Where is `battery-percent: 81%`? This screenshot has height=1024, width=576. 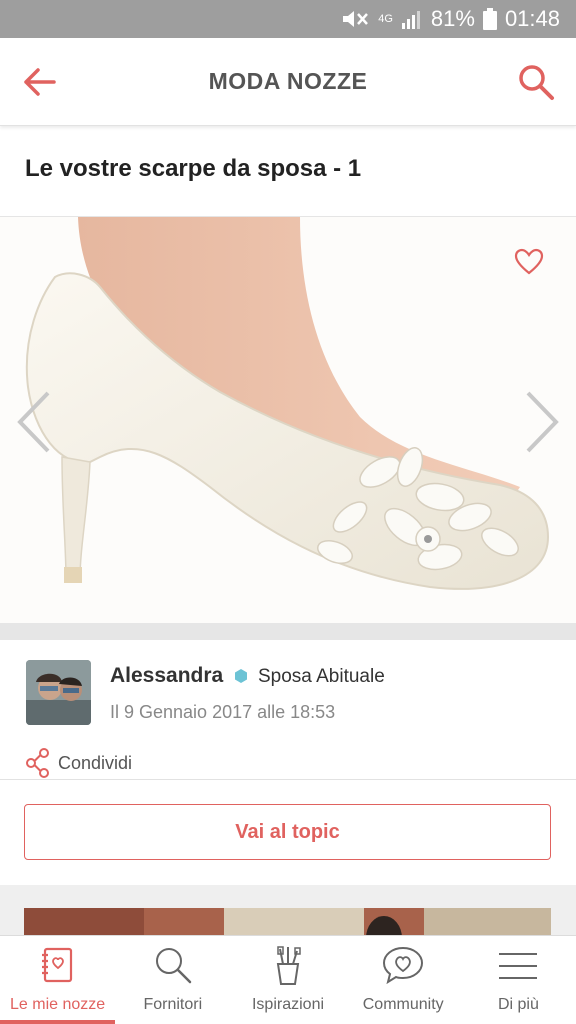 battery-percent: 81% is located at coordinates (452, 18).